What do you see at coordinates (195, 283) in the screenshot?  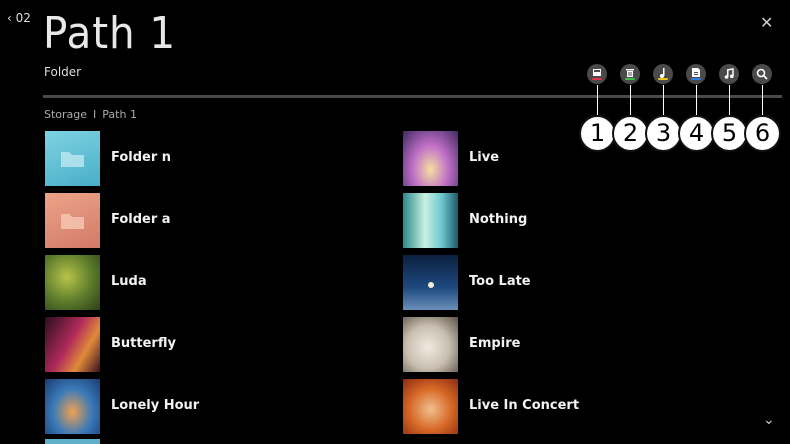 I see `list-item-luda: Luda` at bounding box center [195, 283].